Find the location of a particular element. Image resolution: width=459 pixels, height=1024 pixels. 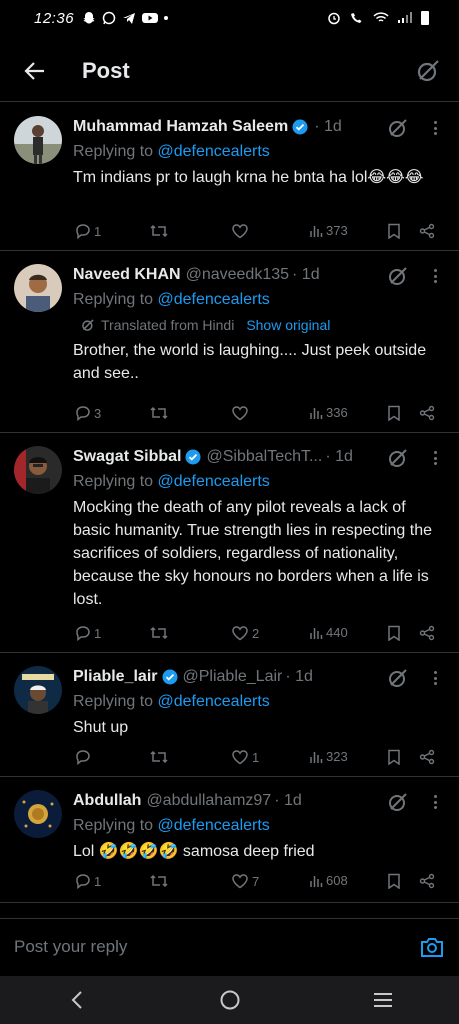

views-button: 440 is located at coordinates (328, 632).